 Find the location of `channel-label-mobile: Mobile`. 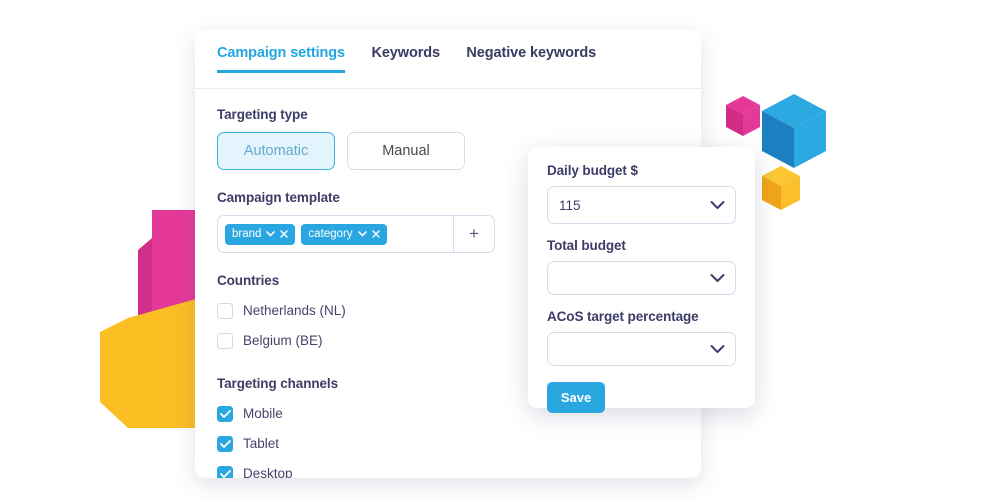

channel-label-mobile: Mobile is located at coordinates (263, 413).